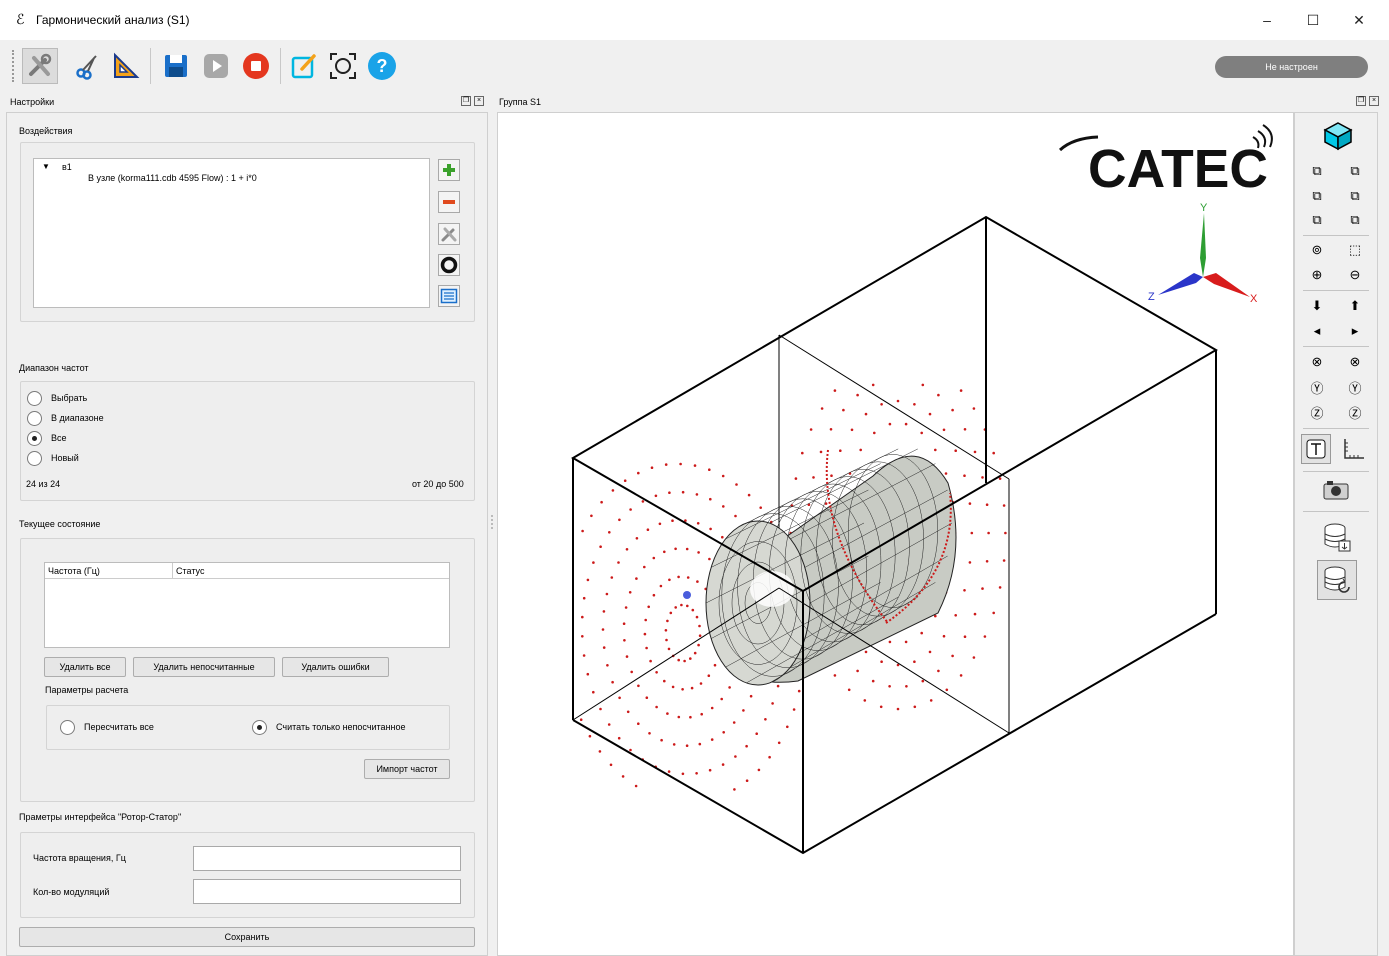 The height and width of the screenshot is (956, 1389). What do you see at coordinates (65, 418) in the screenshot?
I see `radio-in-range: В диапазоне` at bounding box center [65, 418].